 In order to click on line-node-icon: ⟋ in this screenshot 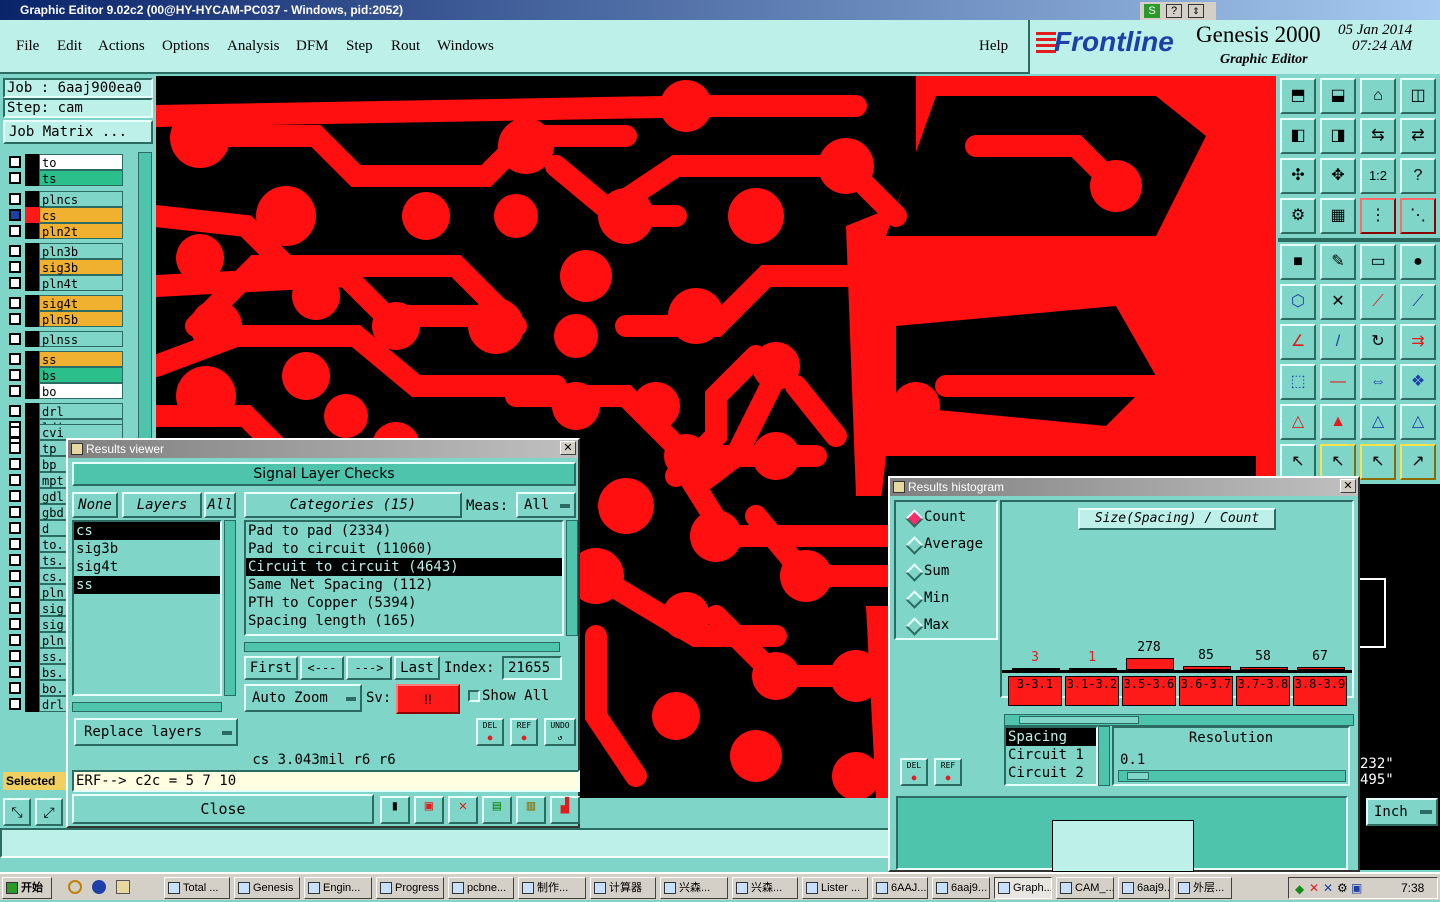, I will do `click(1418, 302)`.